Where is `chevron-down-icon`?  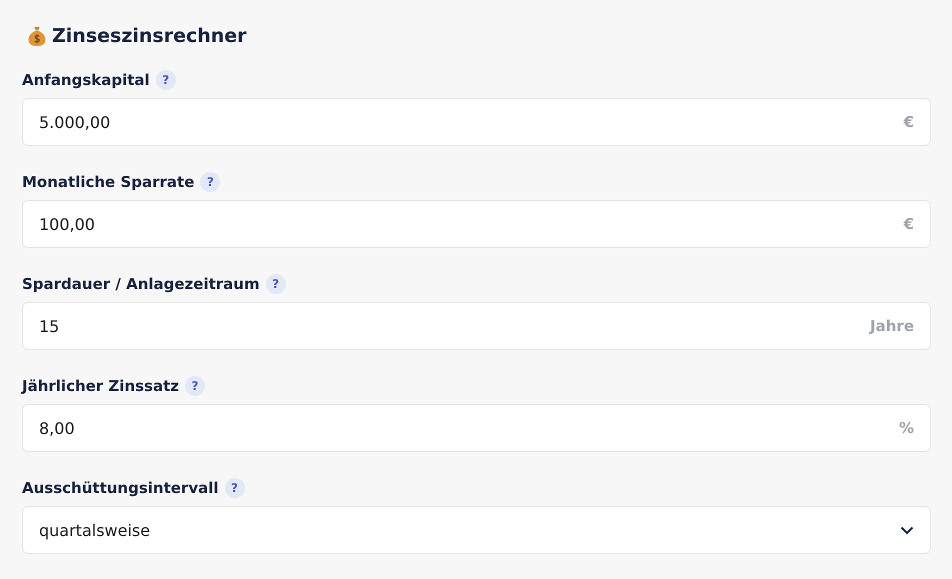 chevron-down-icon is located at coordinates (907, 530).